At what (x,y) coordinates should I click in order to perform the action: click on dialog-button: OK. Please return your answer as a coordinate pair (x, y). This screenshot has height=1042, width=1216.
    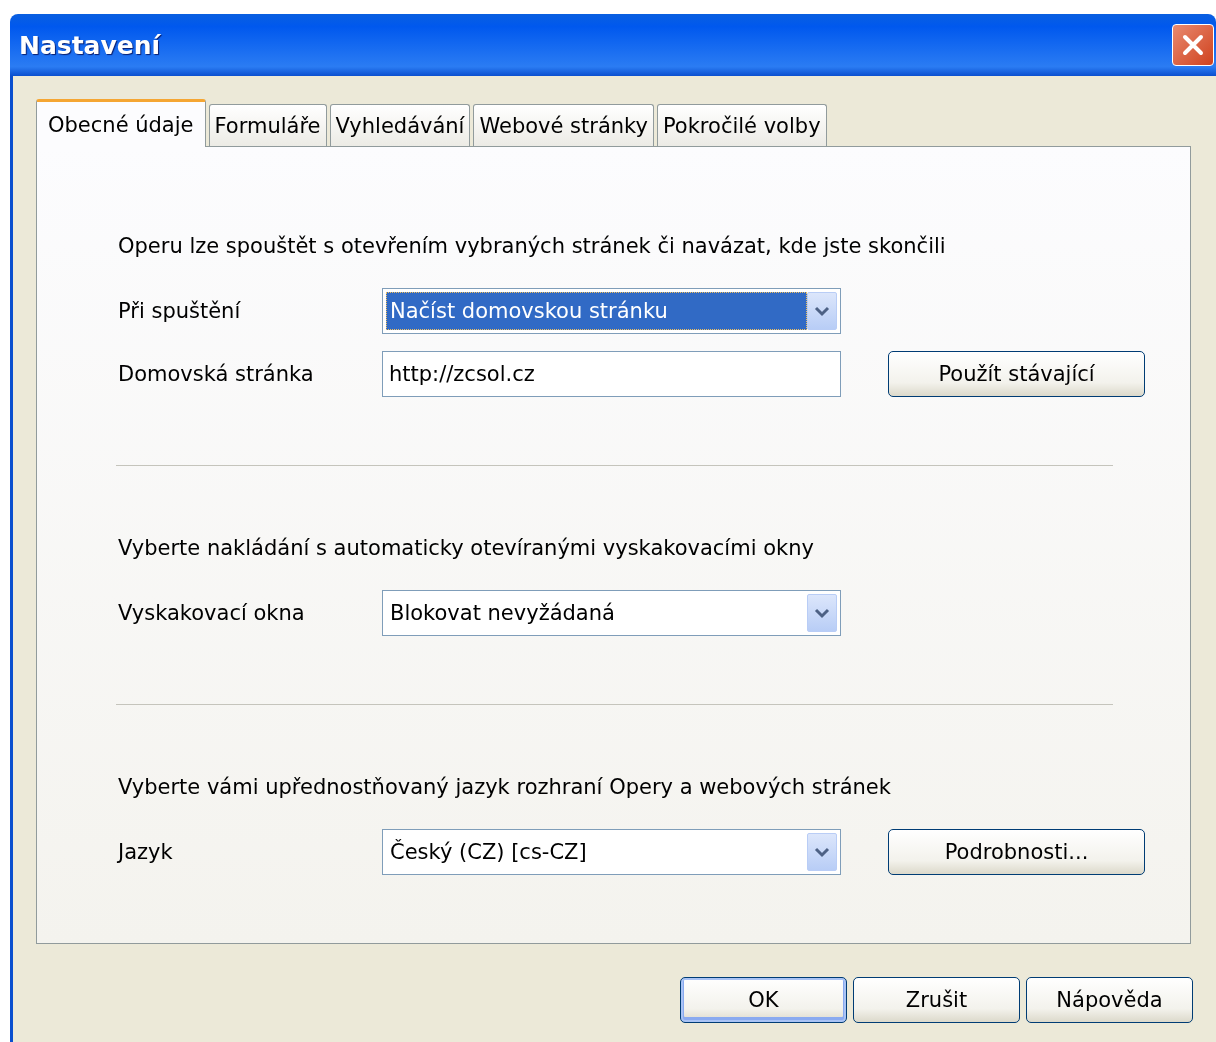
    Looking at the image, I should click on (763, 1000).